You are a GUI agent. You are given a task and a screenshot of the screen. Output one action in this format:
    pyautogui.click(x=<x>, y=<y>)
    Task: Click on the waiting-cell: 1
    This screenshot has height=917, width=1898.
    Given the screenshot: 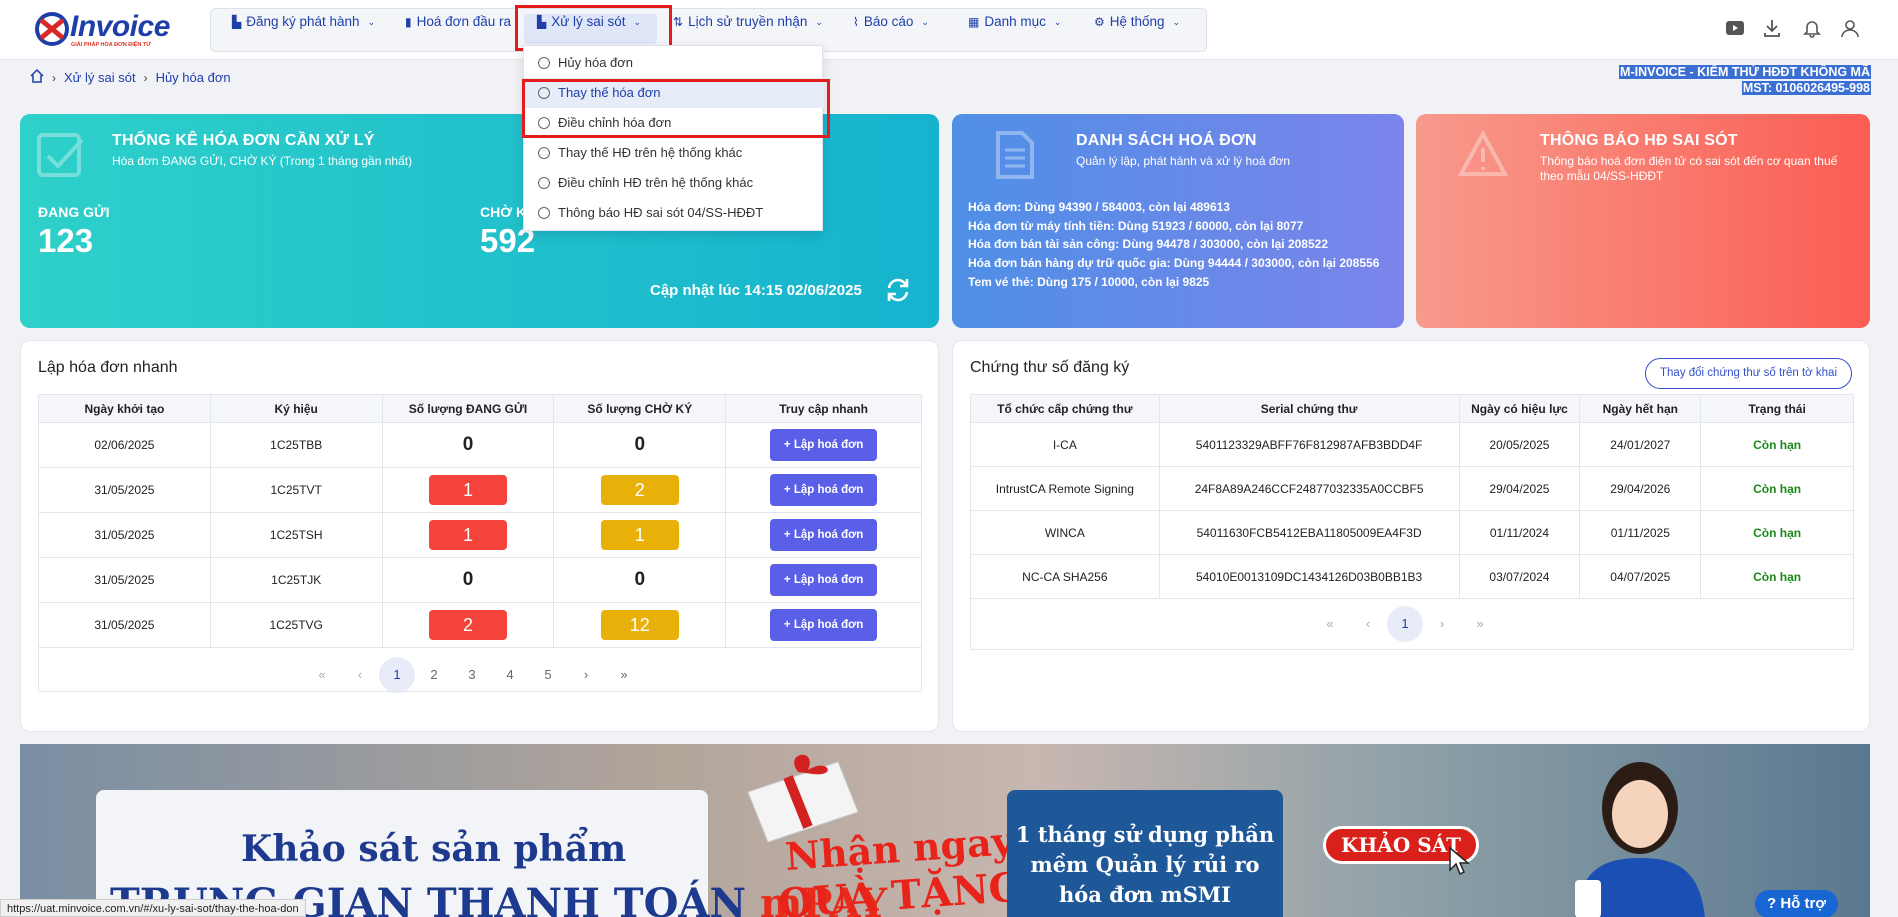 What is the action you would take?
    pyautogui.click(x=640, y=535)
    